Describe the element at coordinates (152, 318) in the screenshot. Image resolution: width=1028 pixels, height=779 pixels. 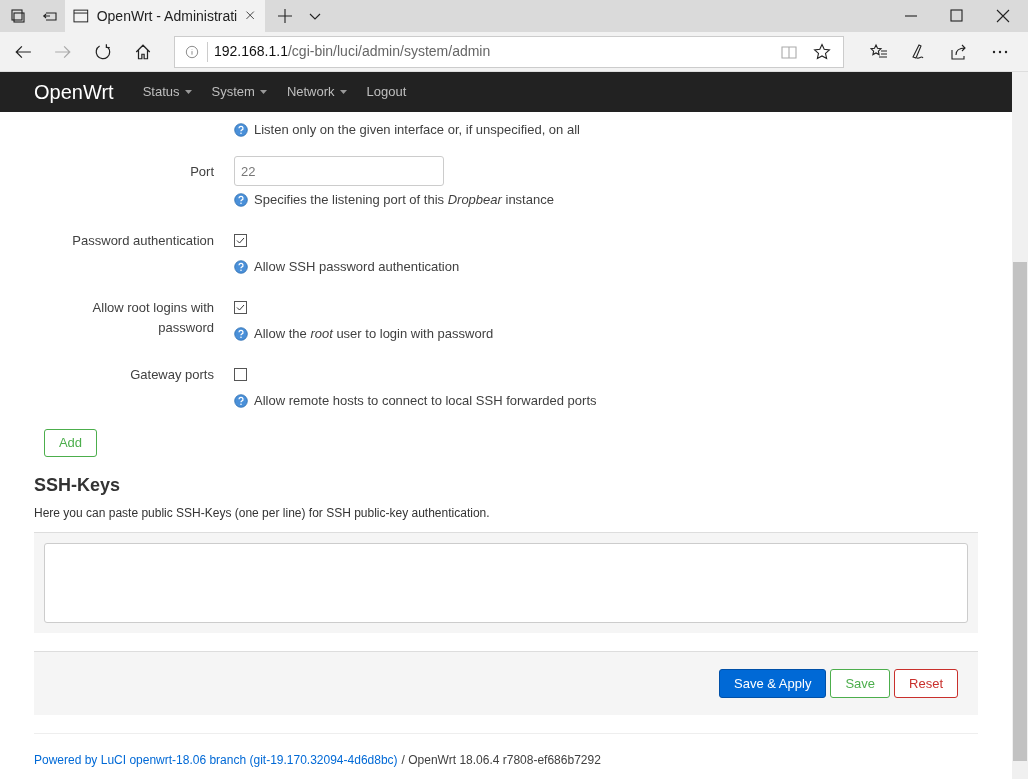
I see `field-label: Allow root logins with password` at that location.